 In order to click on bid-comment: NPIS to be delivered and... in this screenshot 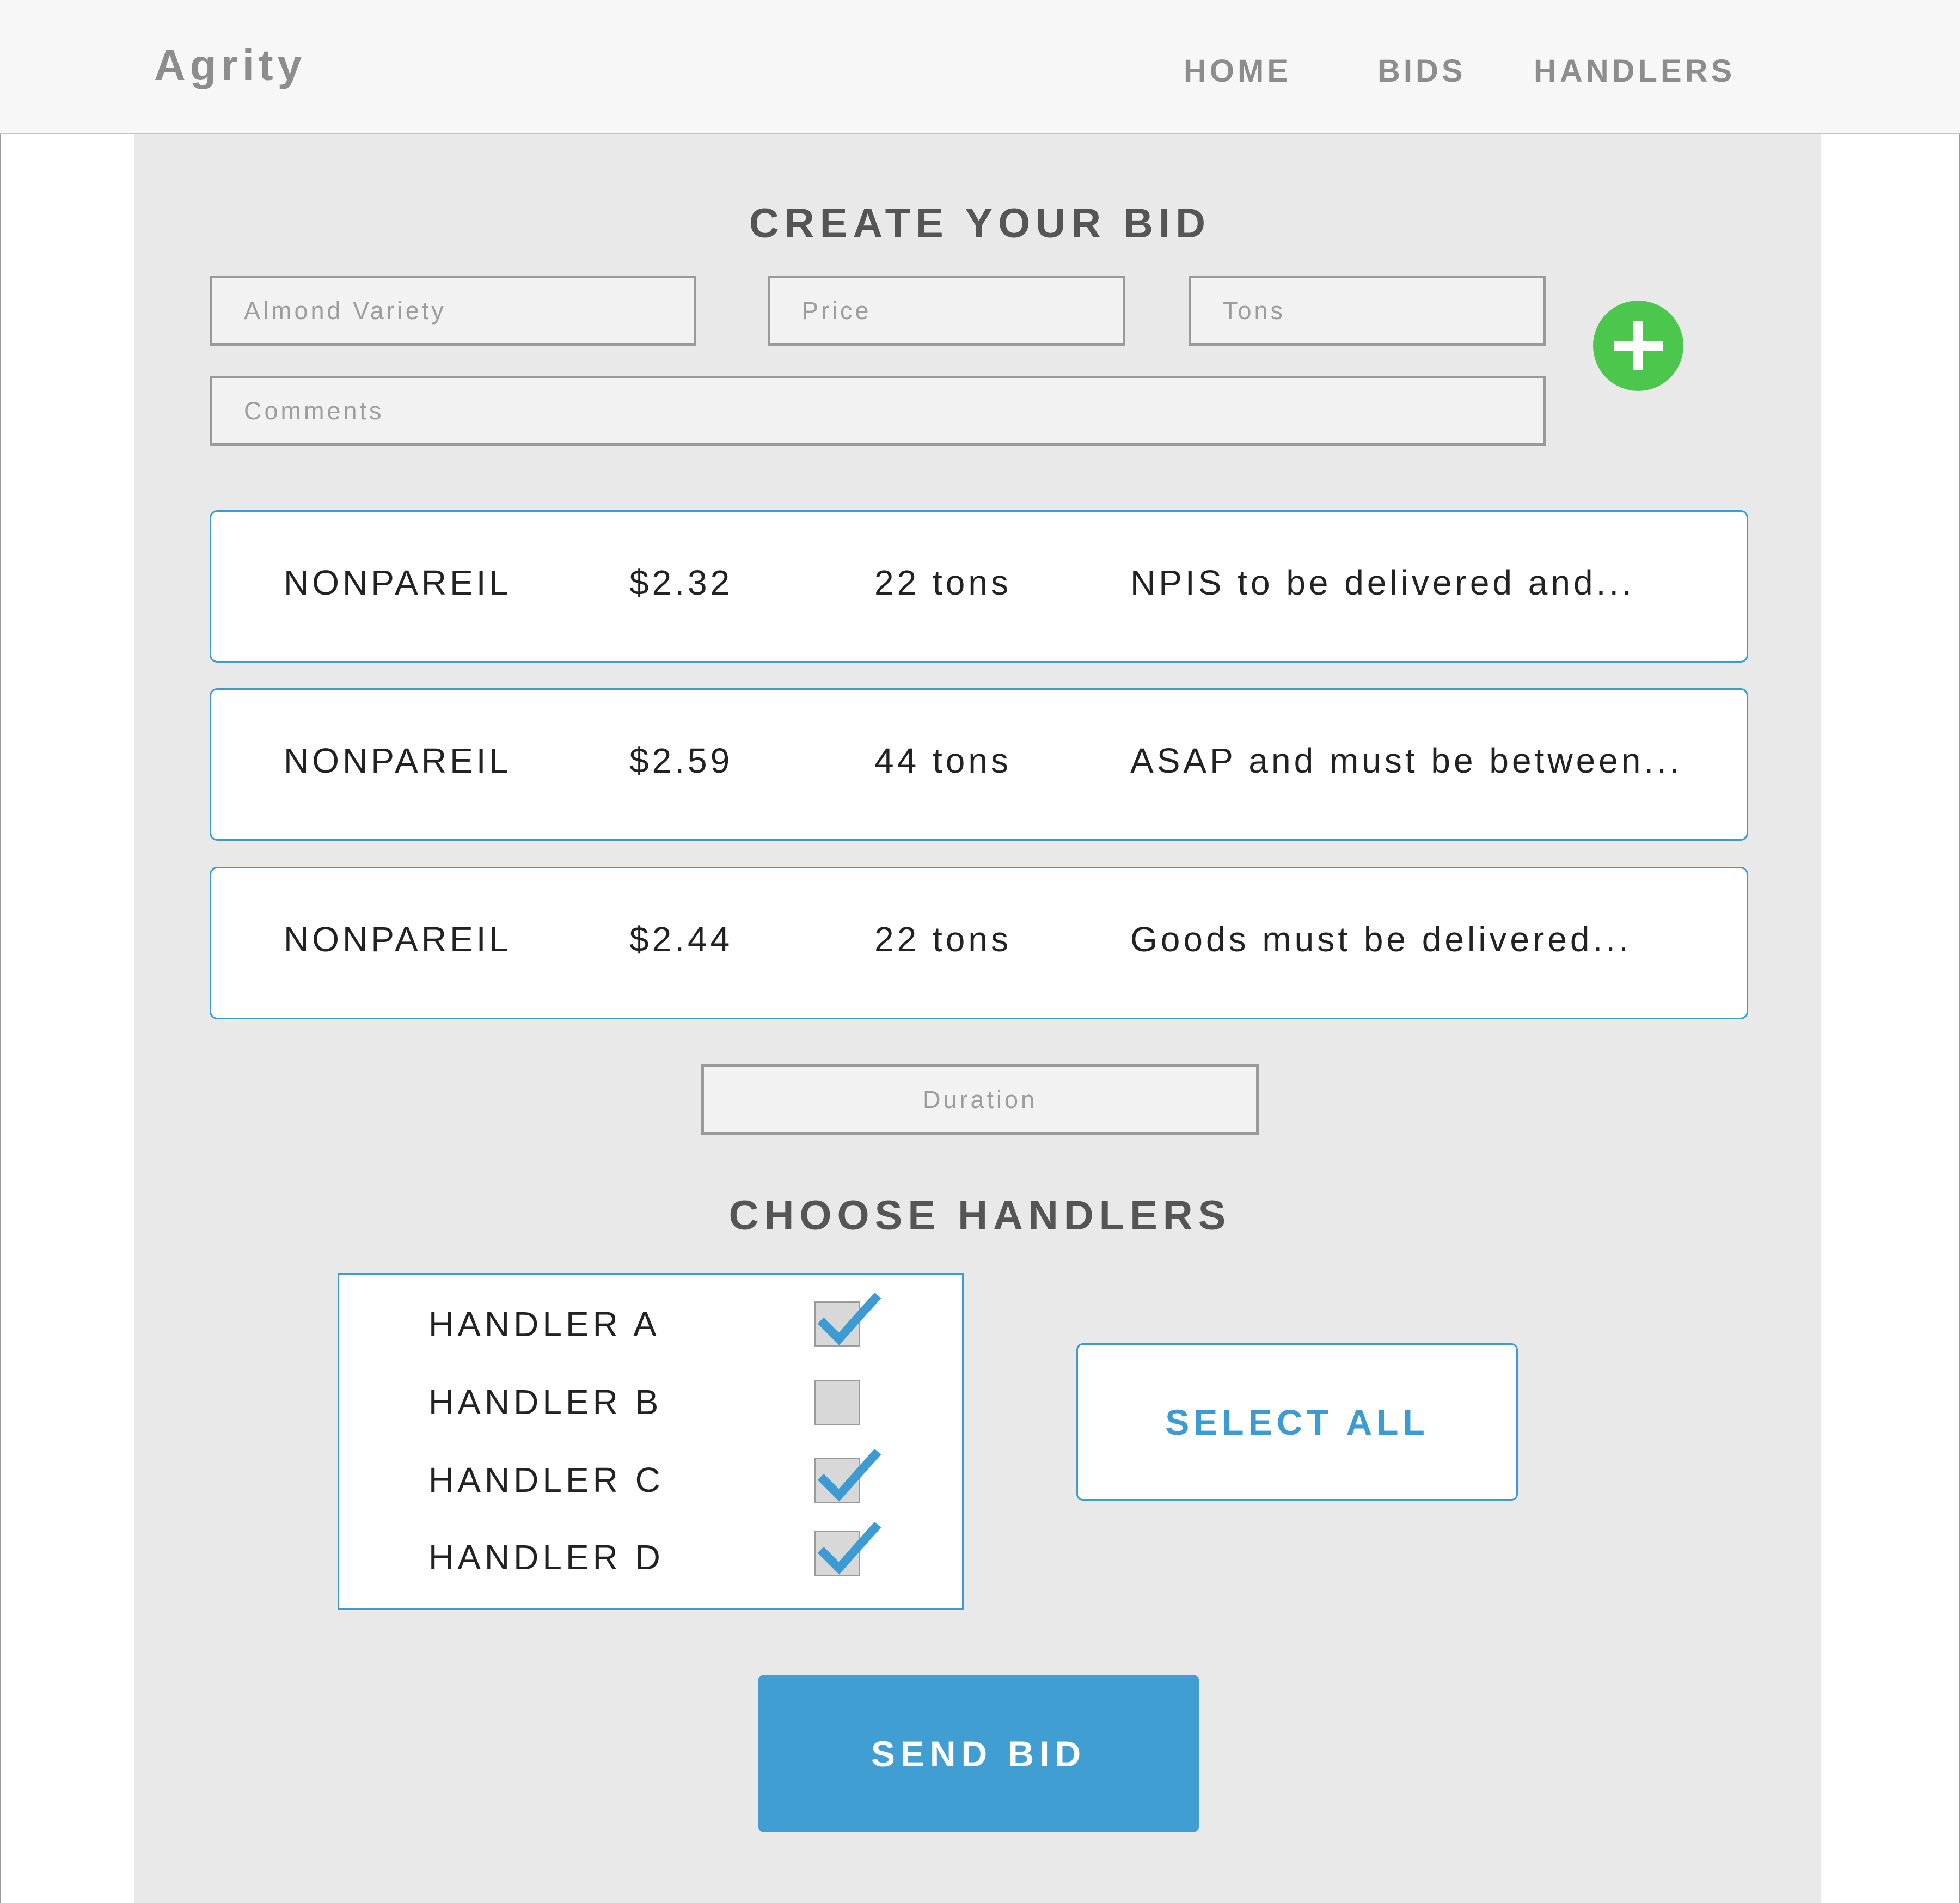, I will do `click(1382, 582)`.